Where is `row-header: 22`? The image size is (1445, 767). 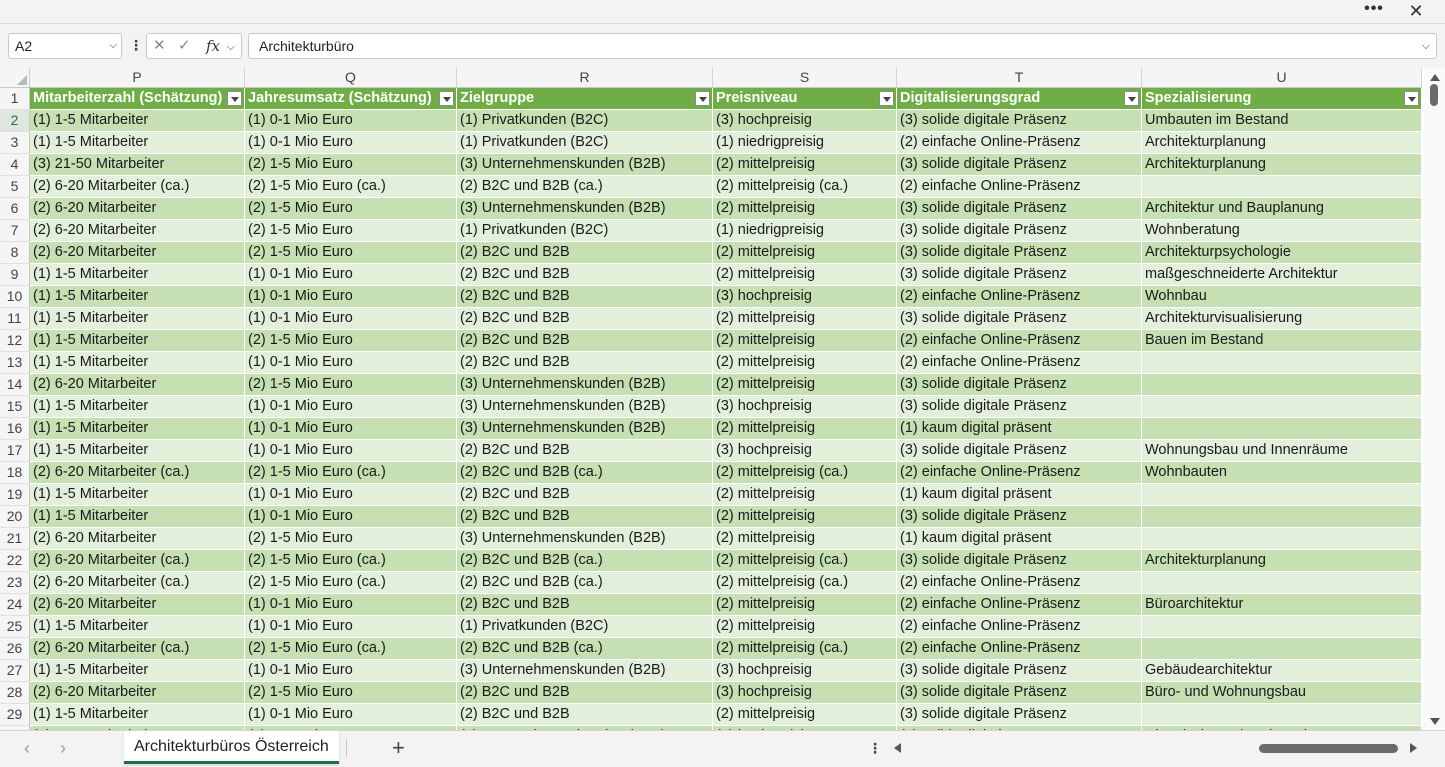 row-header: 22 is located at coordinates (15, 561).